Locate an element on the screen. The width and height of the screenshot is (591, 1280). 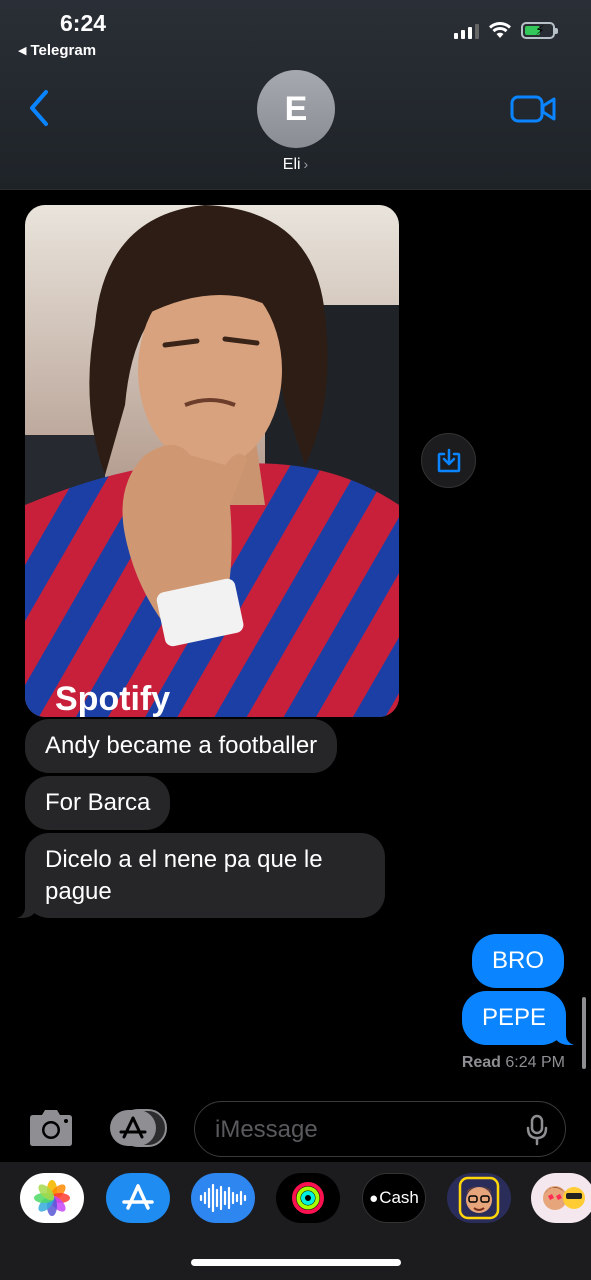
contact-avatar: E is located at coordinates (296, 109).